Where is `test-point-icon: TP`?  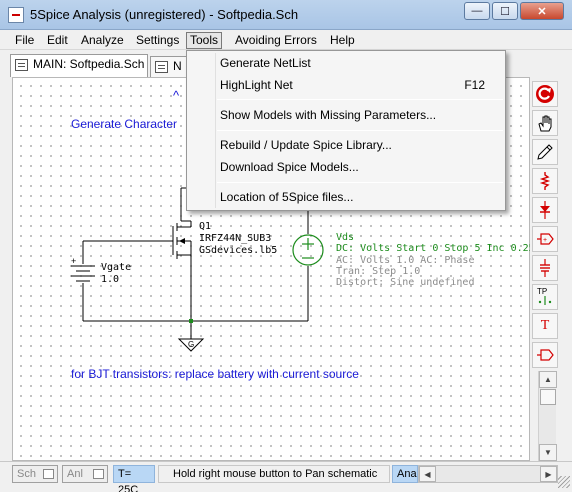
test-point-icon: TP is located at coordinates (544, 296).